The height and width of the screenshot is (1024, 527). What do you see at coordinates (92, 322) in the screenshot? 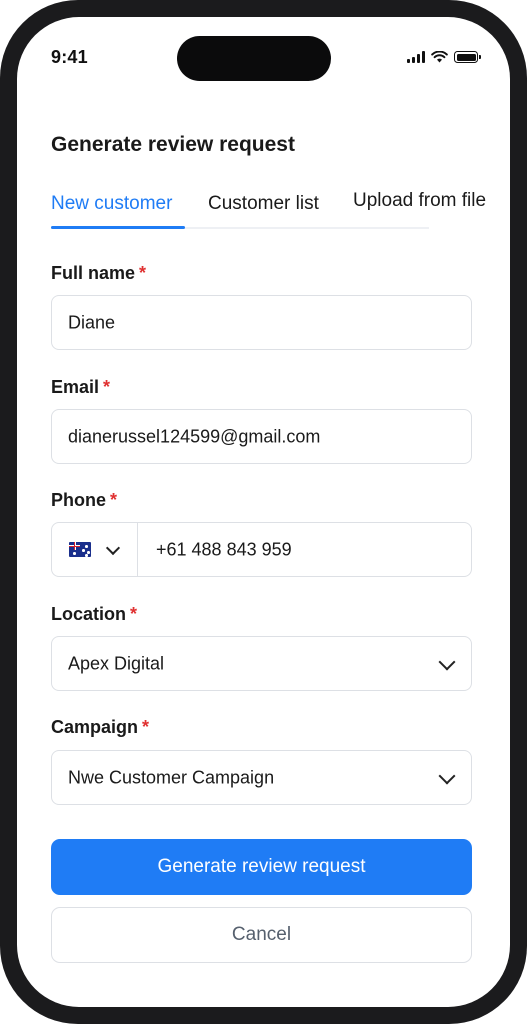
I see `full-name-value: Diane` at bounding box center [92, 322].